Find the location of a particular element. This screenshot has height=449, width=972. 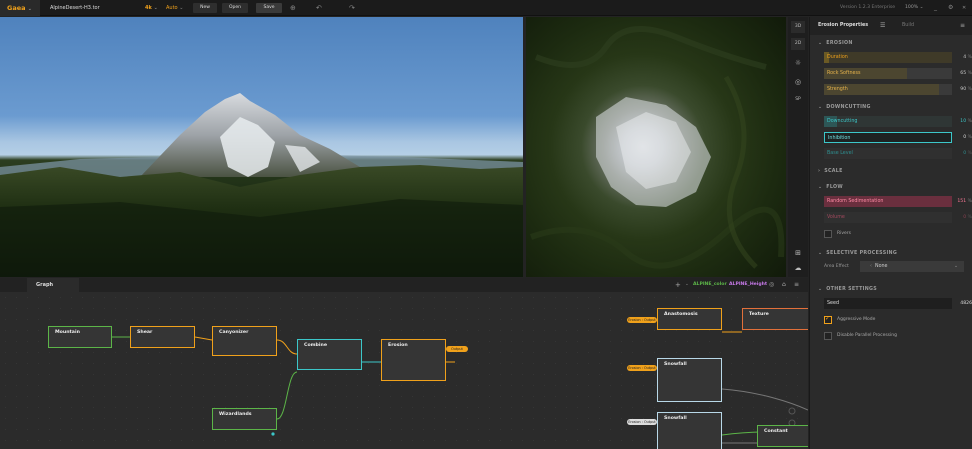

section-erosion-header: ⌄ EROSION is located at coordinates (835, 43).